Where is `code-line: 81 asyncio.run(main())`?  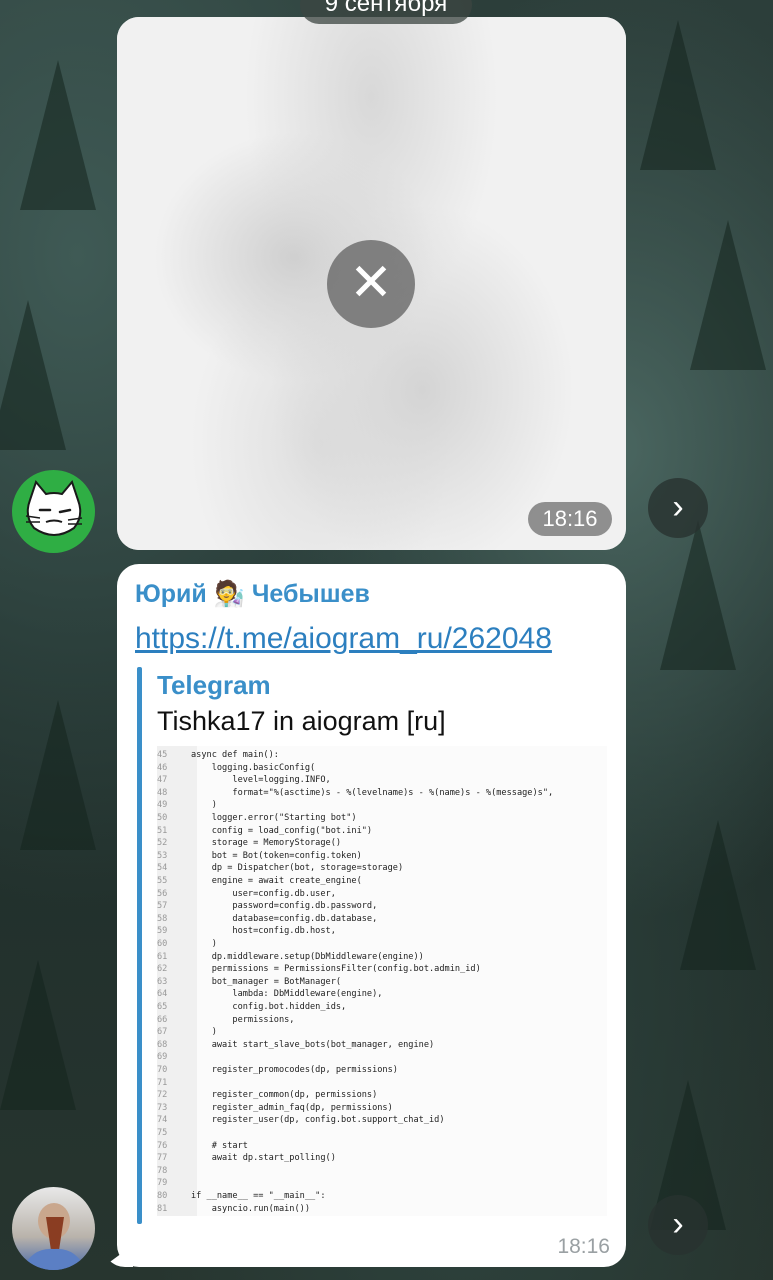 code-line: 81 asyncio.run(main()) is located at coordinates (233, 1208).